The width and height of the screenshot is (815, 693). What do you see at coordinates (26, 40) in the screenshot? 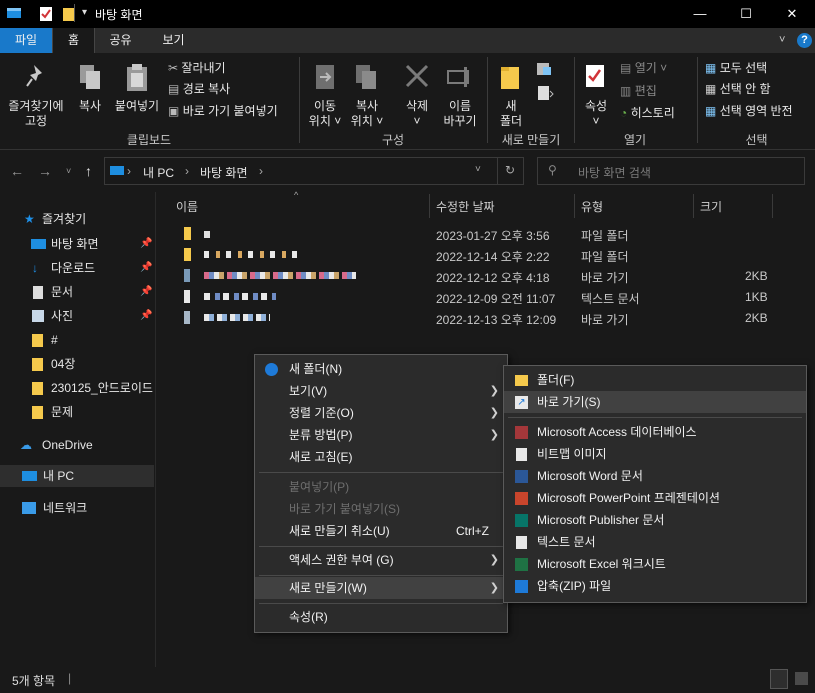
I see `tab-file: 파일` at bounding box center [26, 40].